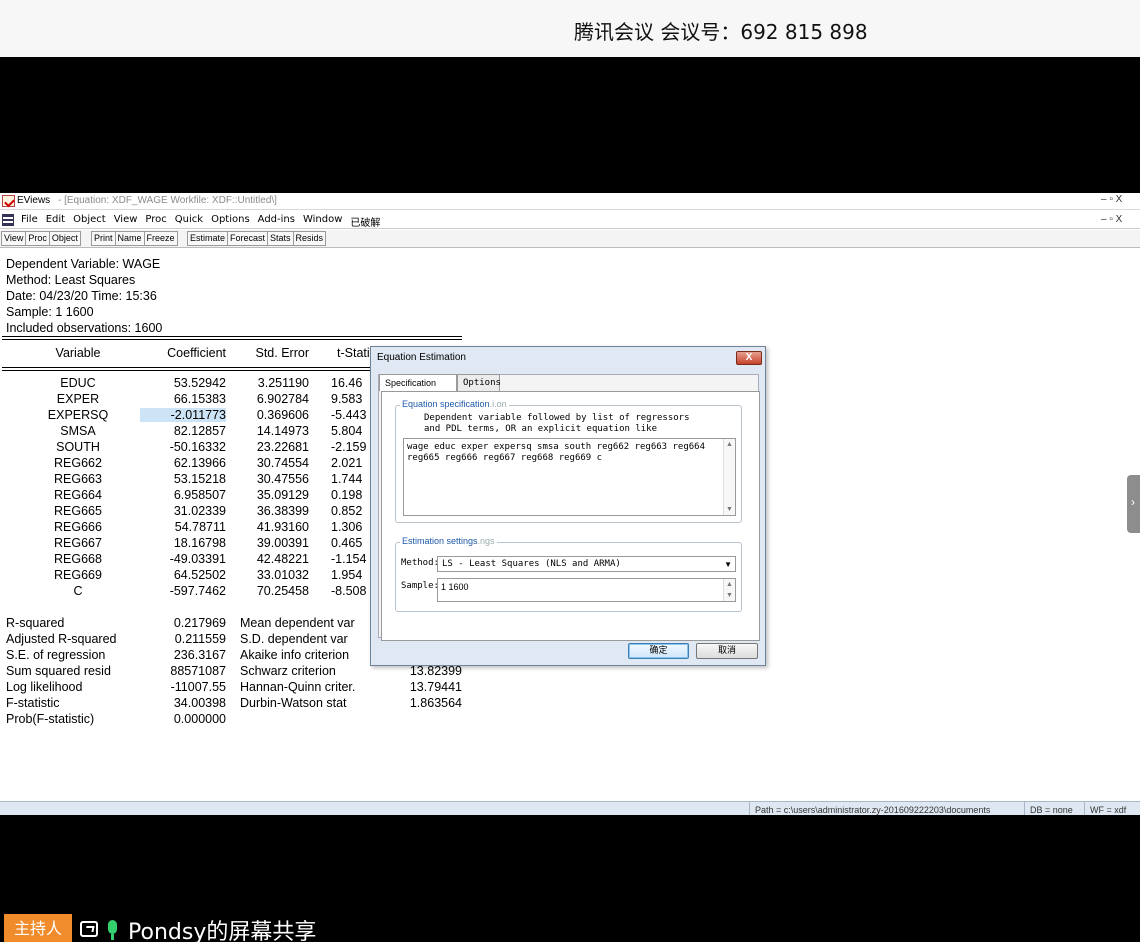  What do you see at coordinates (282, 399) in the screenshot?
I see `std-error-value: 6.902784` at bounding box center [282, 399].